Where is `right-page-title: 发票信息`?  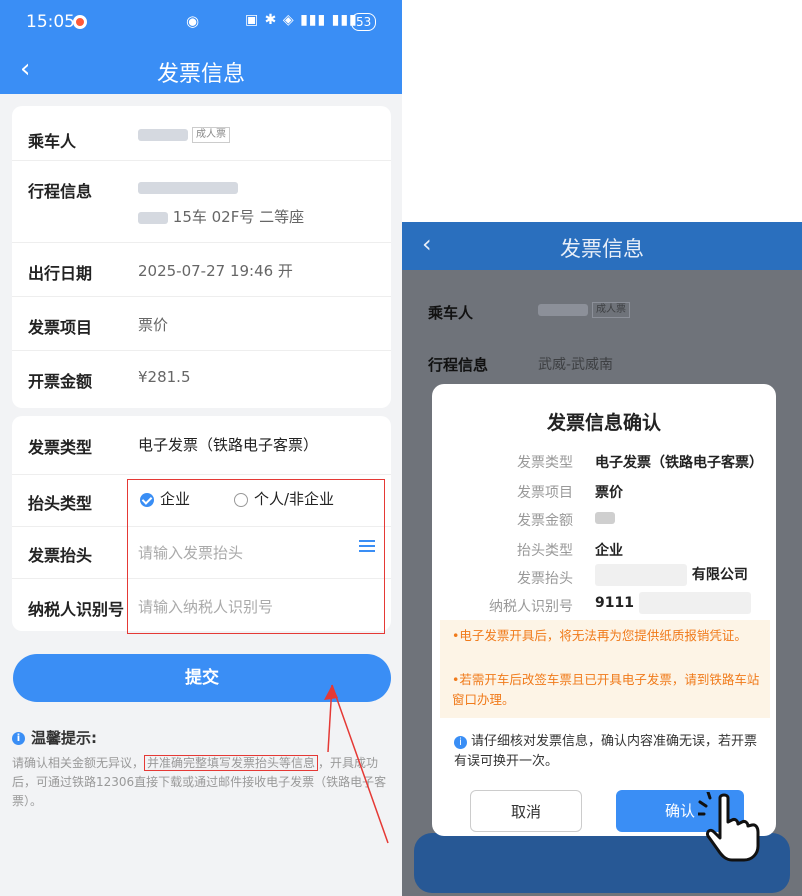
right-page-title: 发票信息 is located at coordinates (602, 249).